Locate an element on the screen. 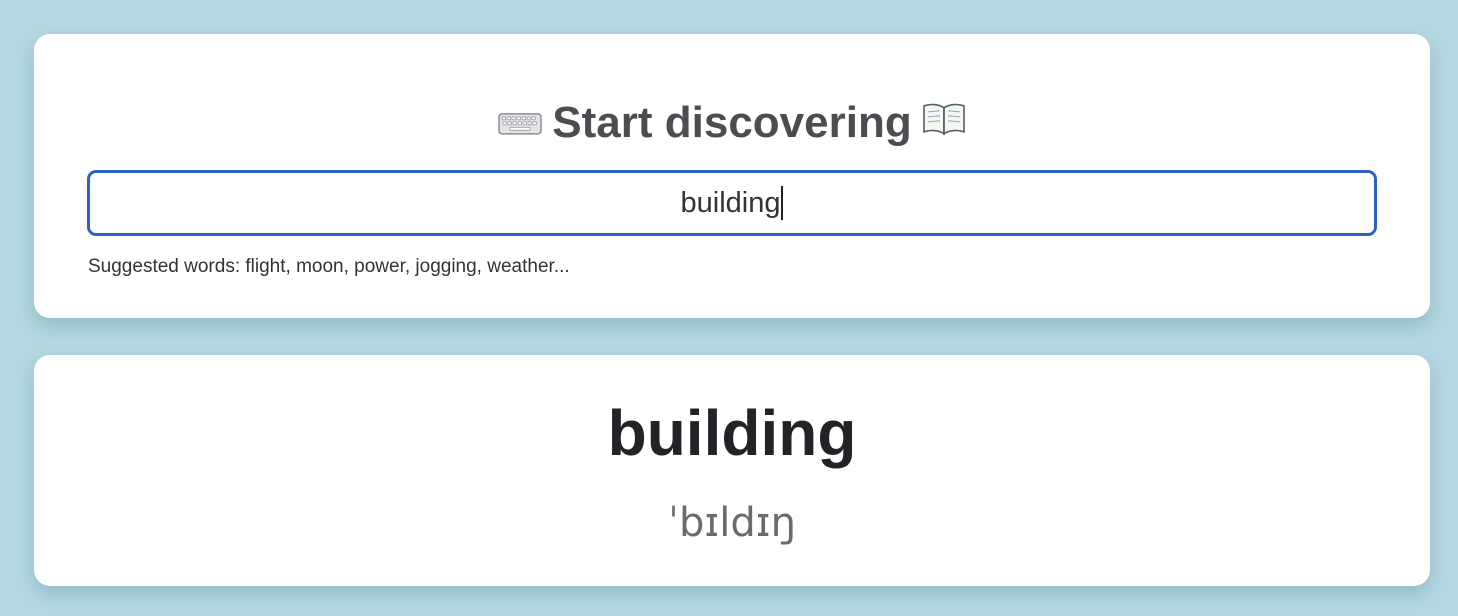 Image resolution: width=1458 pixels, height=616 pixels. keyboard-icon is located at coordinates (520, 122).